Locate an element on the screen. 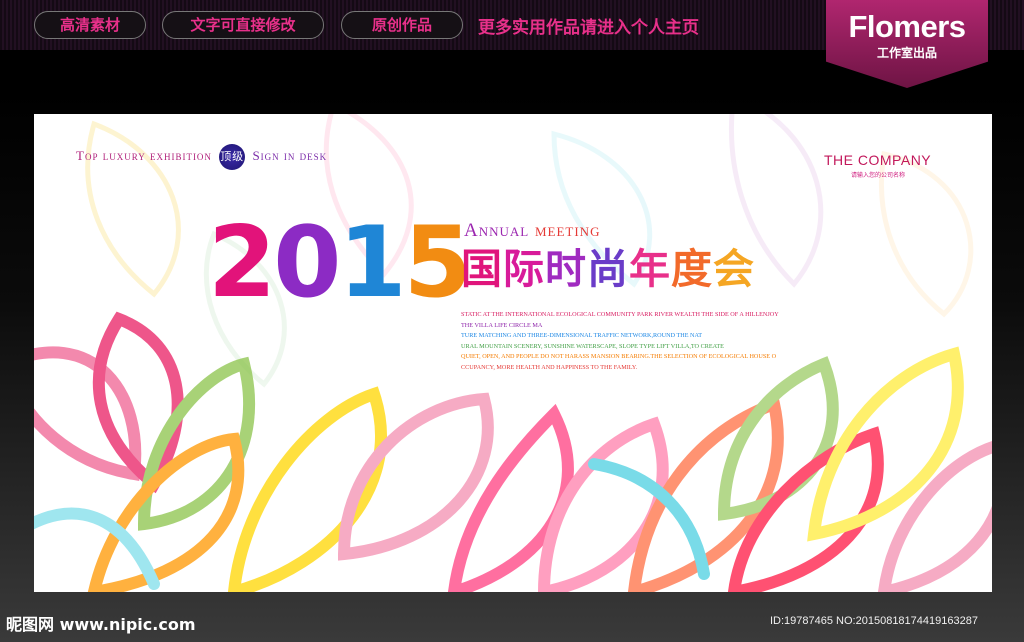  homepage-link: 更多实用作品请进入个人主页 is located at coordinates (588, 25).